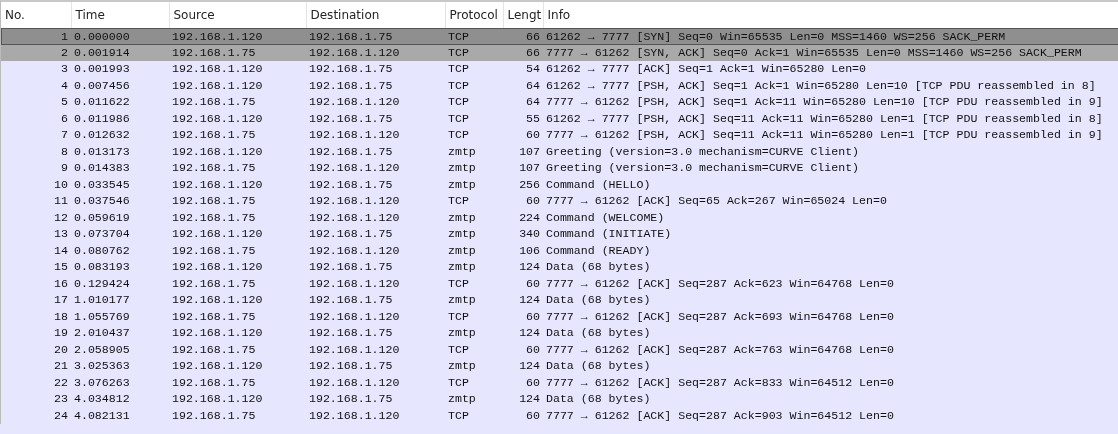 The height and width of the screenshot is (434, 1118). Describe the element at coordinates (821, 85) in the screenshot. I see `table-cell-text: 61262 → 7777 [PSH, ACK] Seq=1 Ack=1 Win=65280 Len=10 [TCP PDU reassembled in 8]` at that location.